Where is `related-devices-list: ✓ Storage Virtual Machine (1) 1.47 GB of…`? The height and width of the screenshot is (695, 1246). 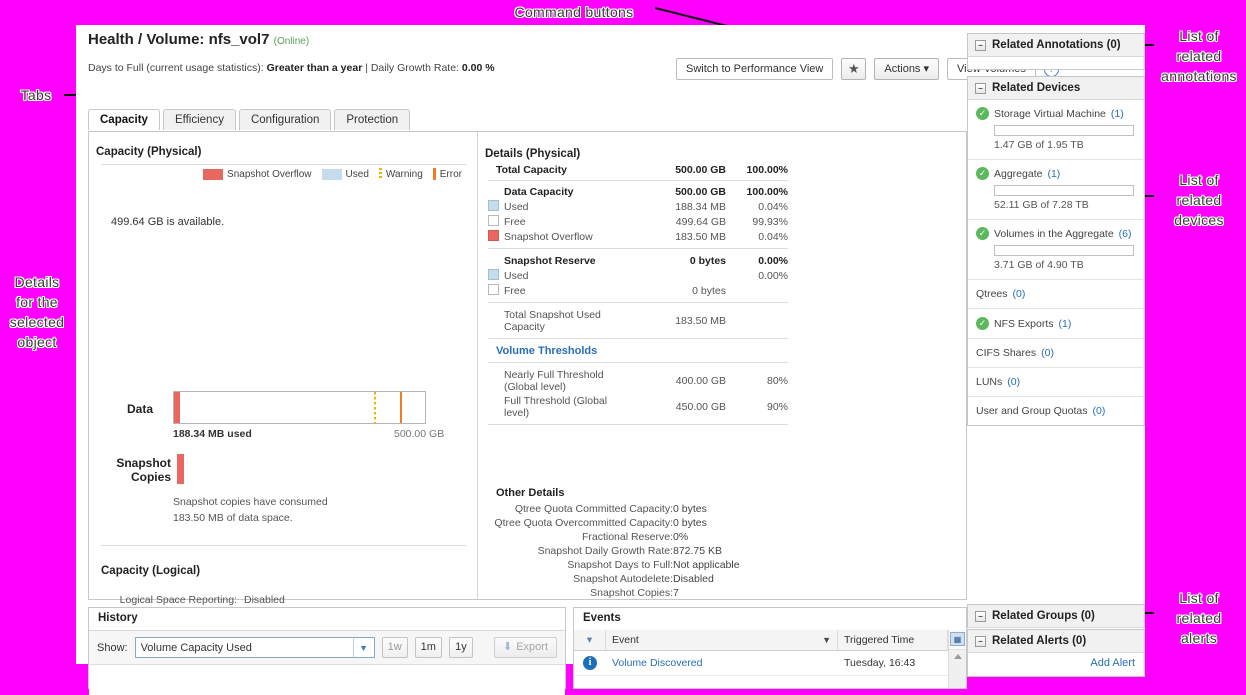
related-devices-list: ✓ Storage Virtual Machine (1) 1.47 GB of… is located at coordinates (1056, 262).